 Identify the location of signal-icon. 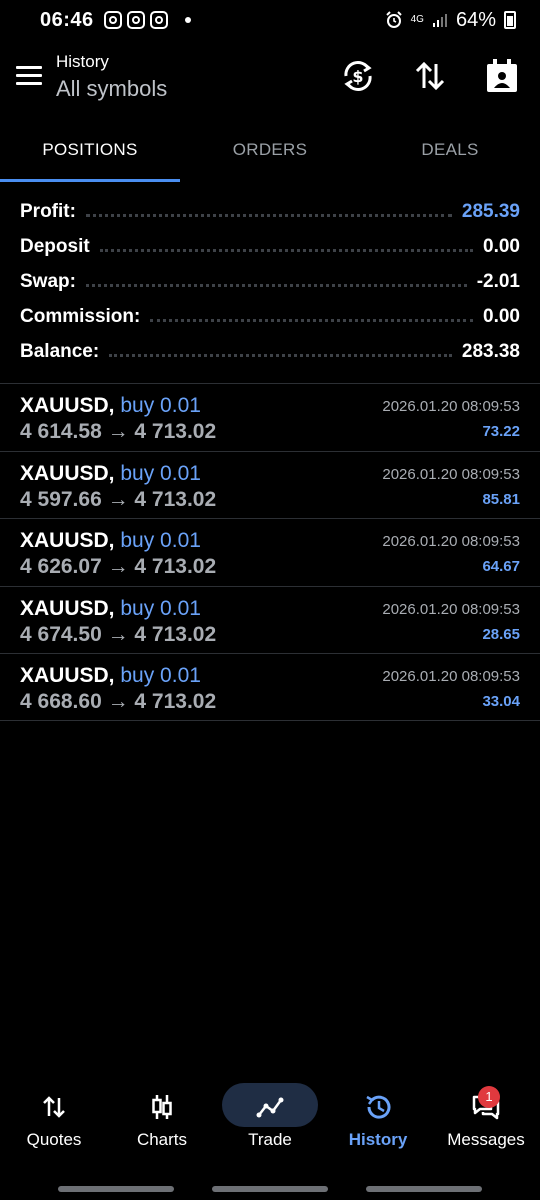
(439, 20).